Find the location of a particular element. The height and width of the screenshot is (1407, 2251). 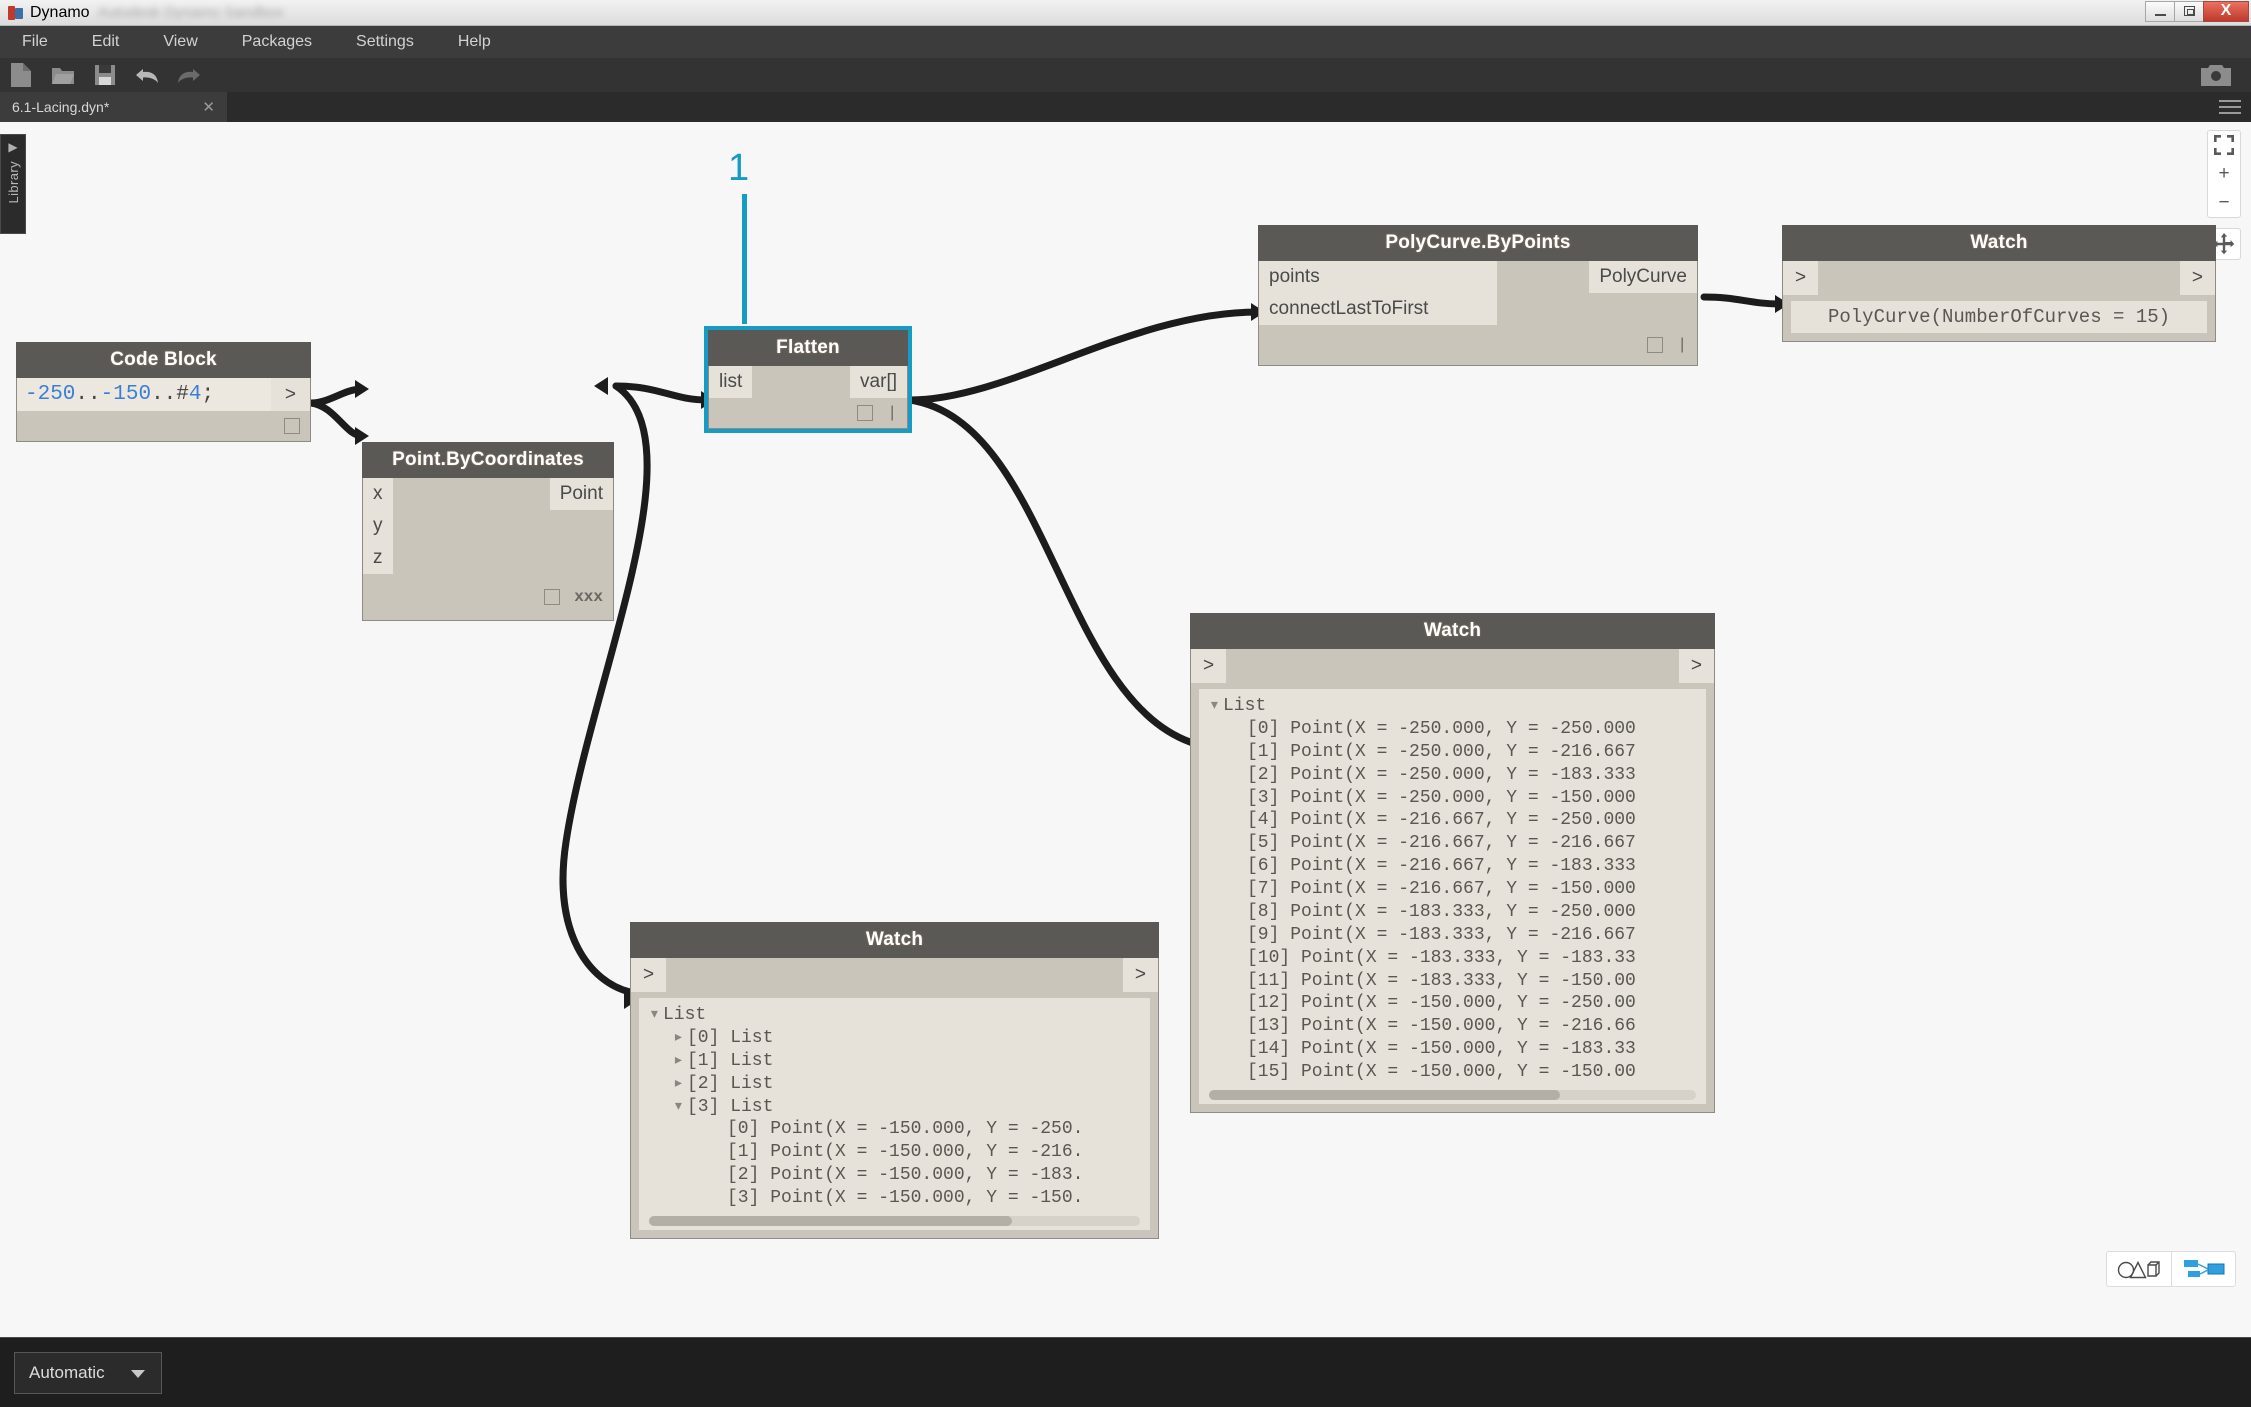

input-port-points: points is located at coordinates (1378, 277).